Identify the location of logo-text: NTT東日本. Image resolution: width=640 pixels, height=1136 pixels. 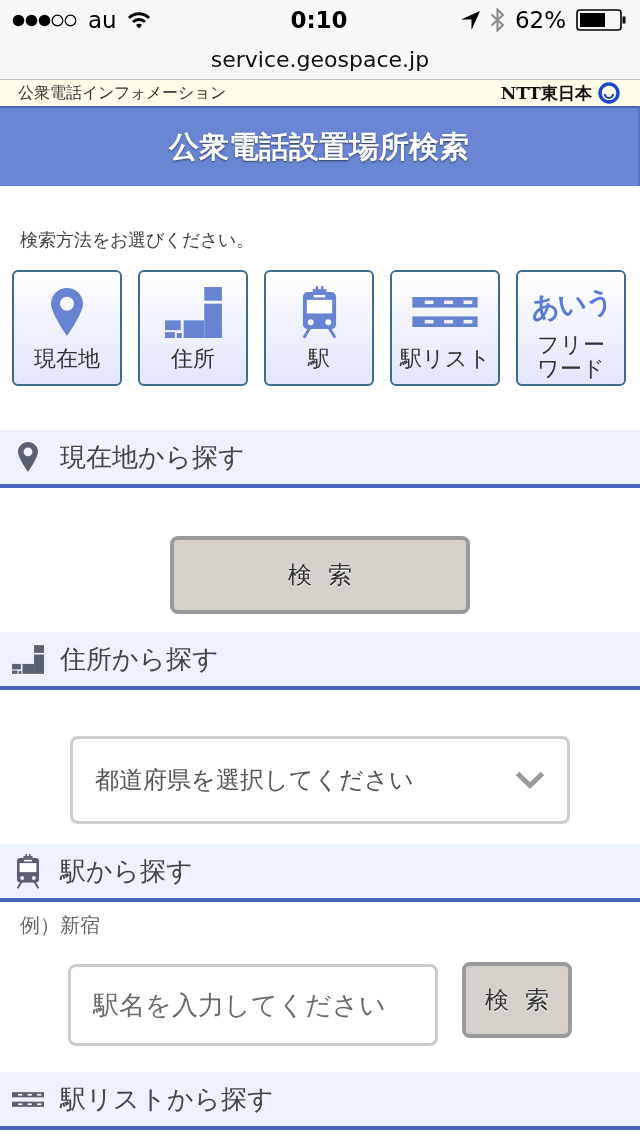
(546, 93).